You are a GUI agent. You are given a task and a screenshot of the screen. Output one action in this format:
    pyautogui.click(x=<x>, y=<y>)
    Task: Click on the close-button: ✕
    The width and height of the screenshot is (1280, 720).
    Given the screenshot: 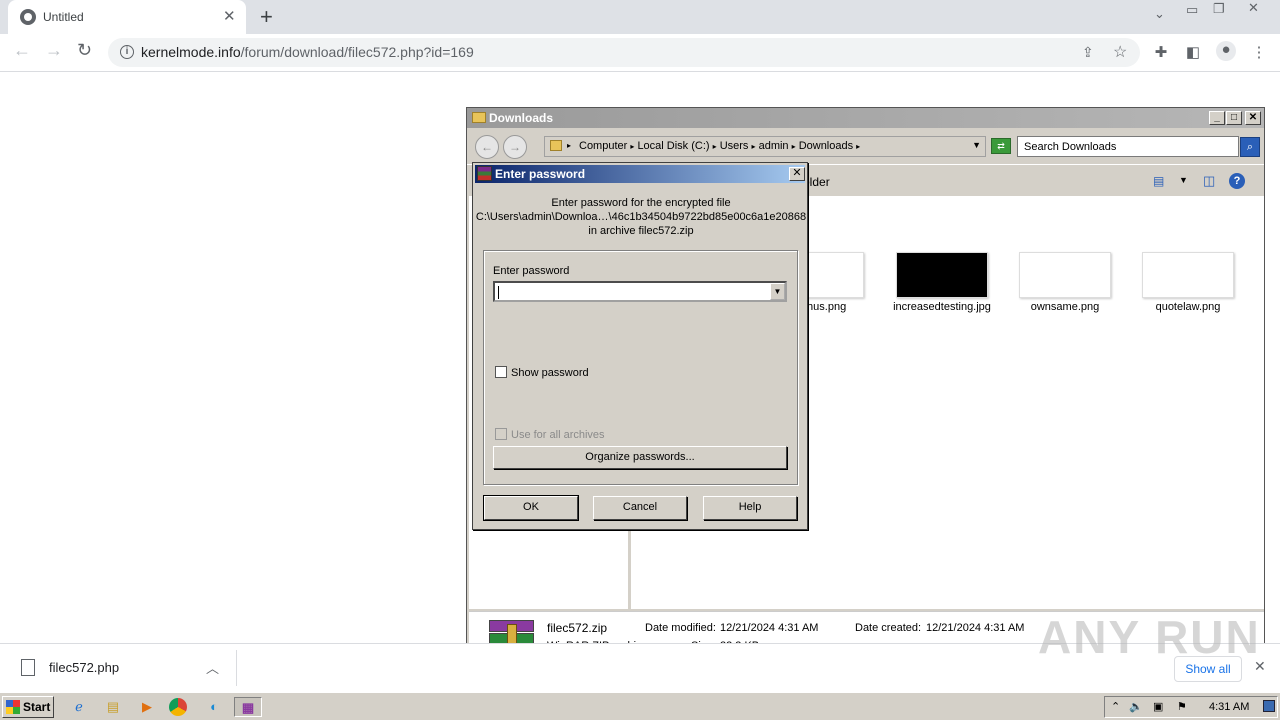 What is the action you would take?
    pyautogui.click(x=1253, y=118)
    